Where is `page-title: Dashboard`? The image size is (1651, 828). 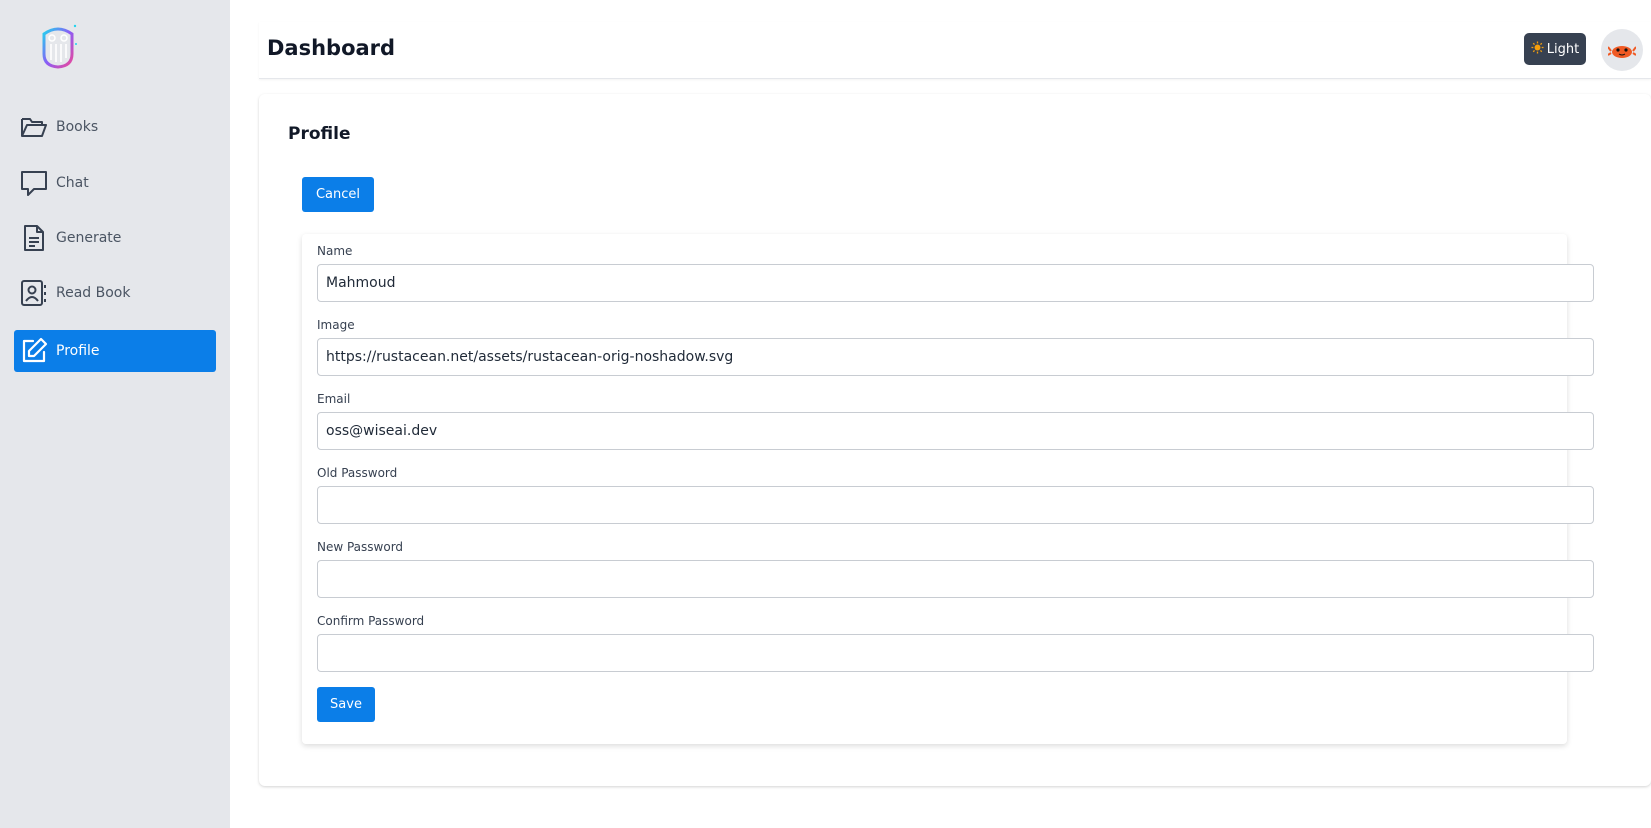
page-title: Dashboard is located at coordinates (331, 48).